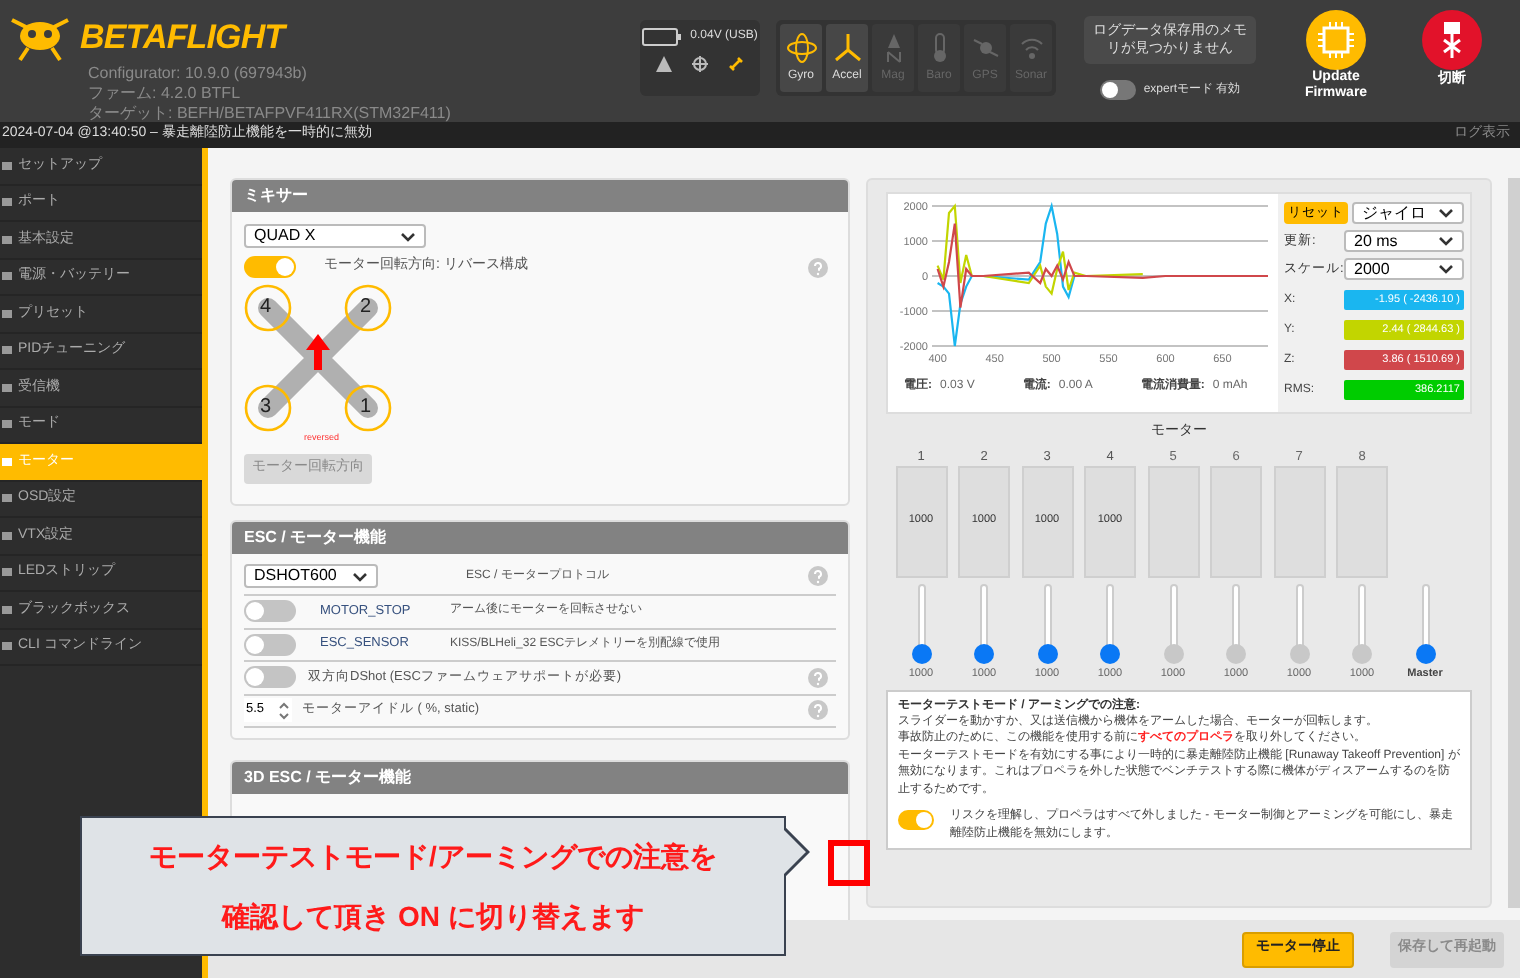  What do you see at coordinates (164, 94) in the screenshot?
I see `version-info: ファーム: 4.2.0 BTFL` at bounding box center [164, 94].